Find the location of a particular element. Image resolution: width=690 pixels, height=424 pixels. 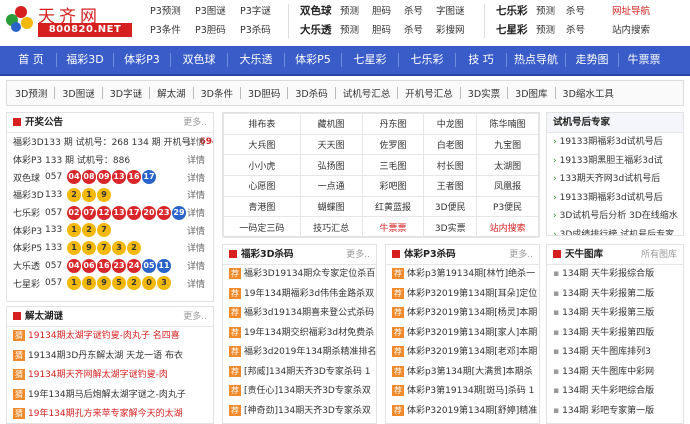

nav-item: 大乐透 is located at coordinates (256, 60).